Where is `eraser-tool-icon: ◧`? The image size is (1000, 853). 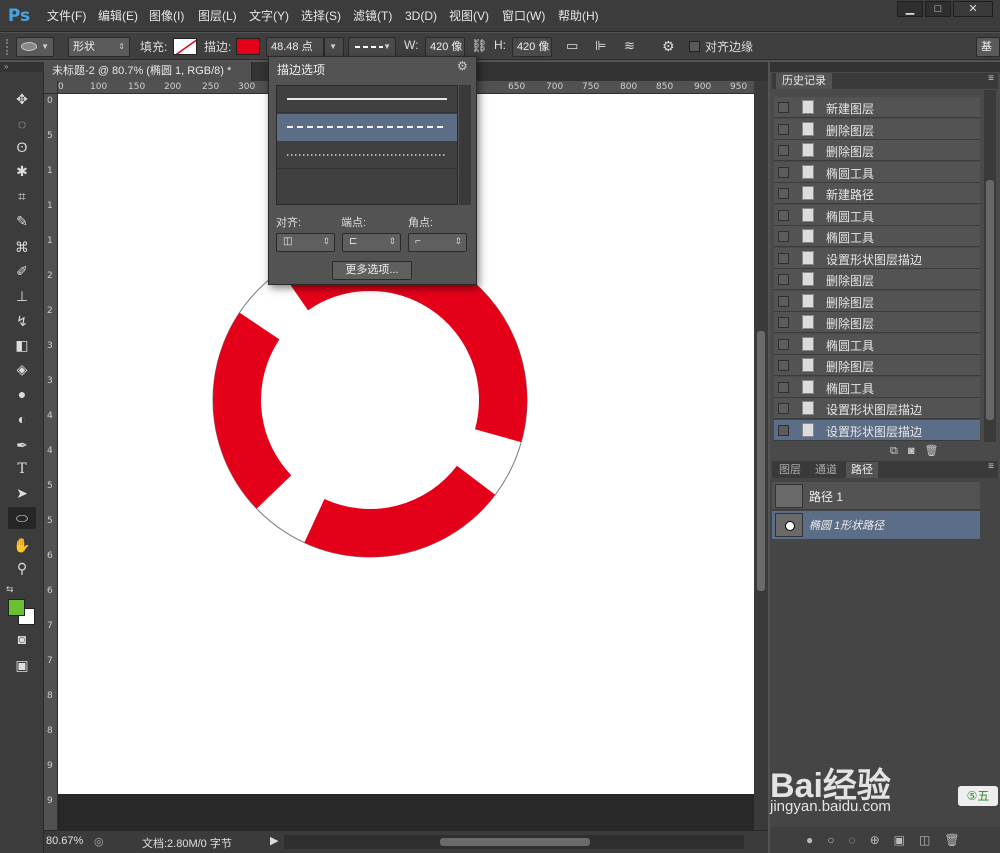
eraser-tool-icon: ◧ is located at coordinates (22, 345).